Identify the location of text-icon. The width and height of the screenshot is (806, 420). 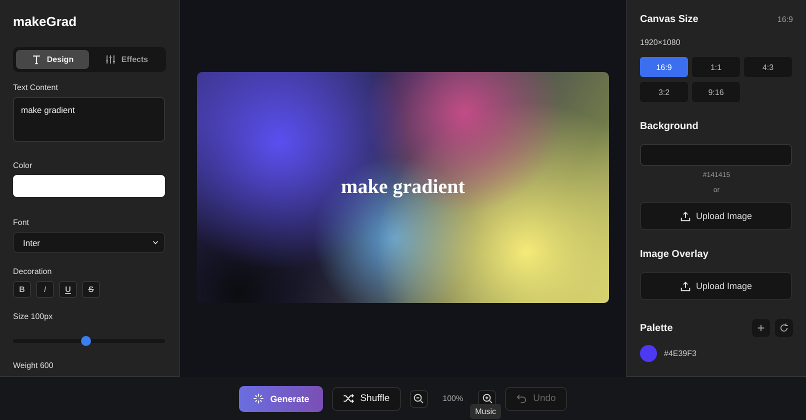
(36, 59).